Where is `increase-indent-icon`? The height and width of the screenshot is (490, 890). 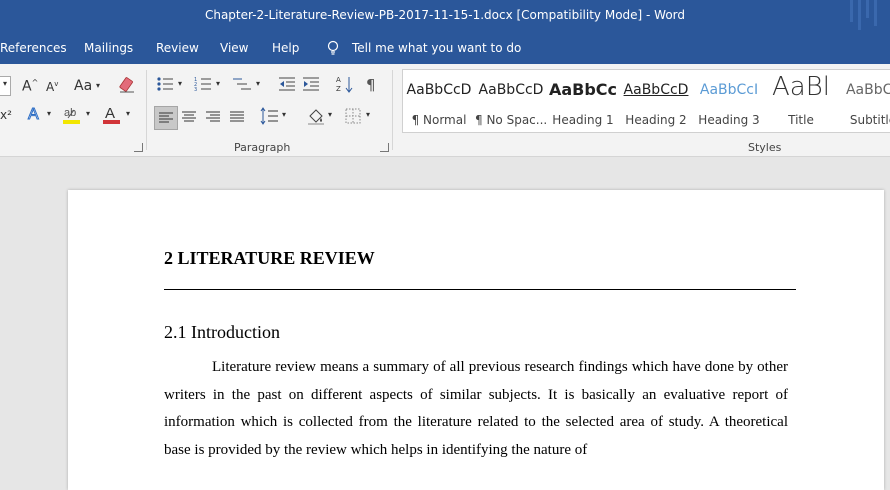 increase-indent-icon is located at coordinates (311, 84).